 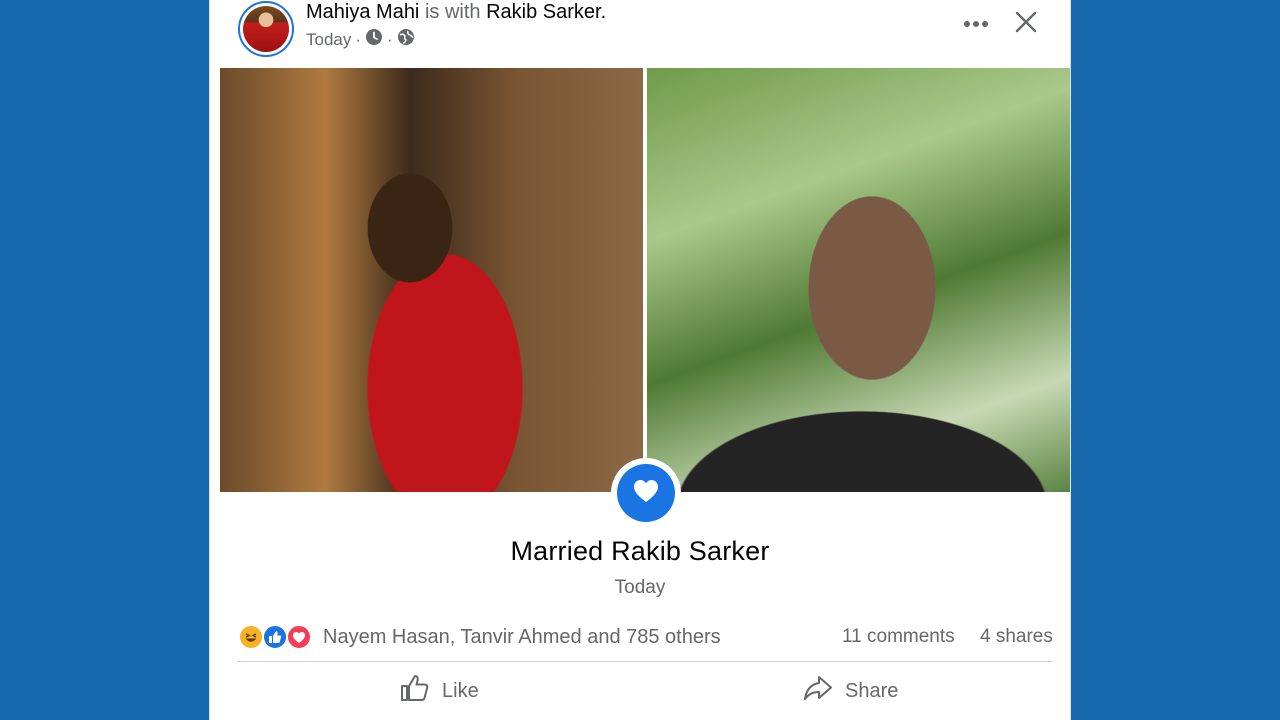 What do you see at coordinates (640, 551) in the screenshot?
I see `life-event-title: Married Rakib Sarker` at bounding box center [640, 551].